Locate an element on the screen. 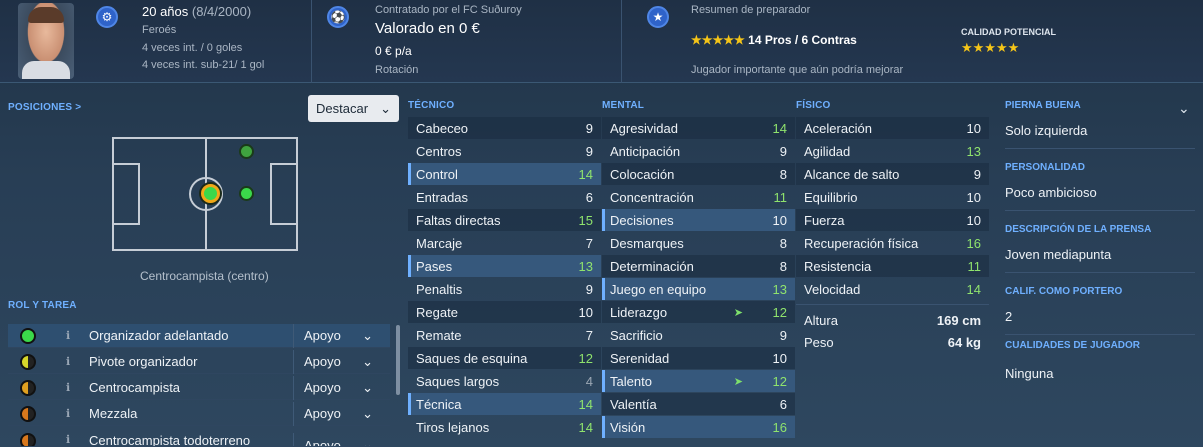 This screenshot has width=1203, height=447. role-name: Centrocampista todoterreno is located at coordinates (170, 440).